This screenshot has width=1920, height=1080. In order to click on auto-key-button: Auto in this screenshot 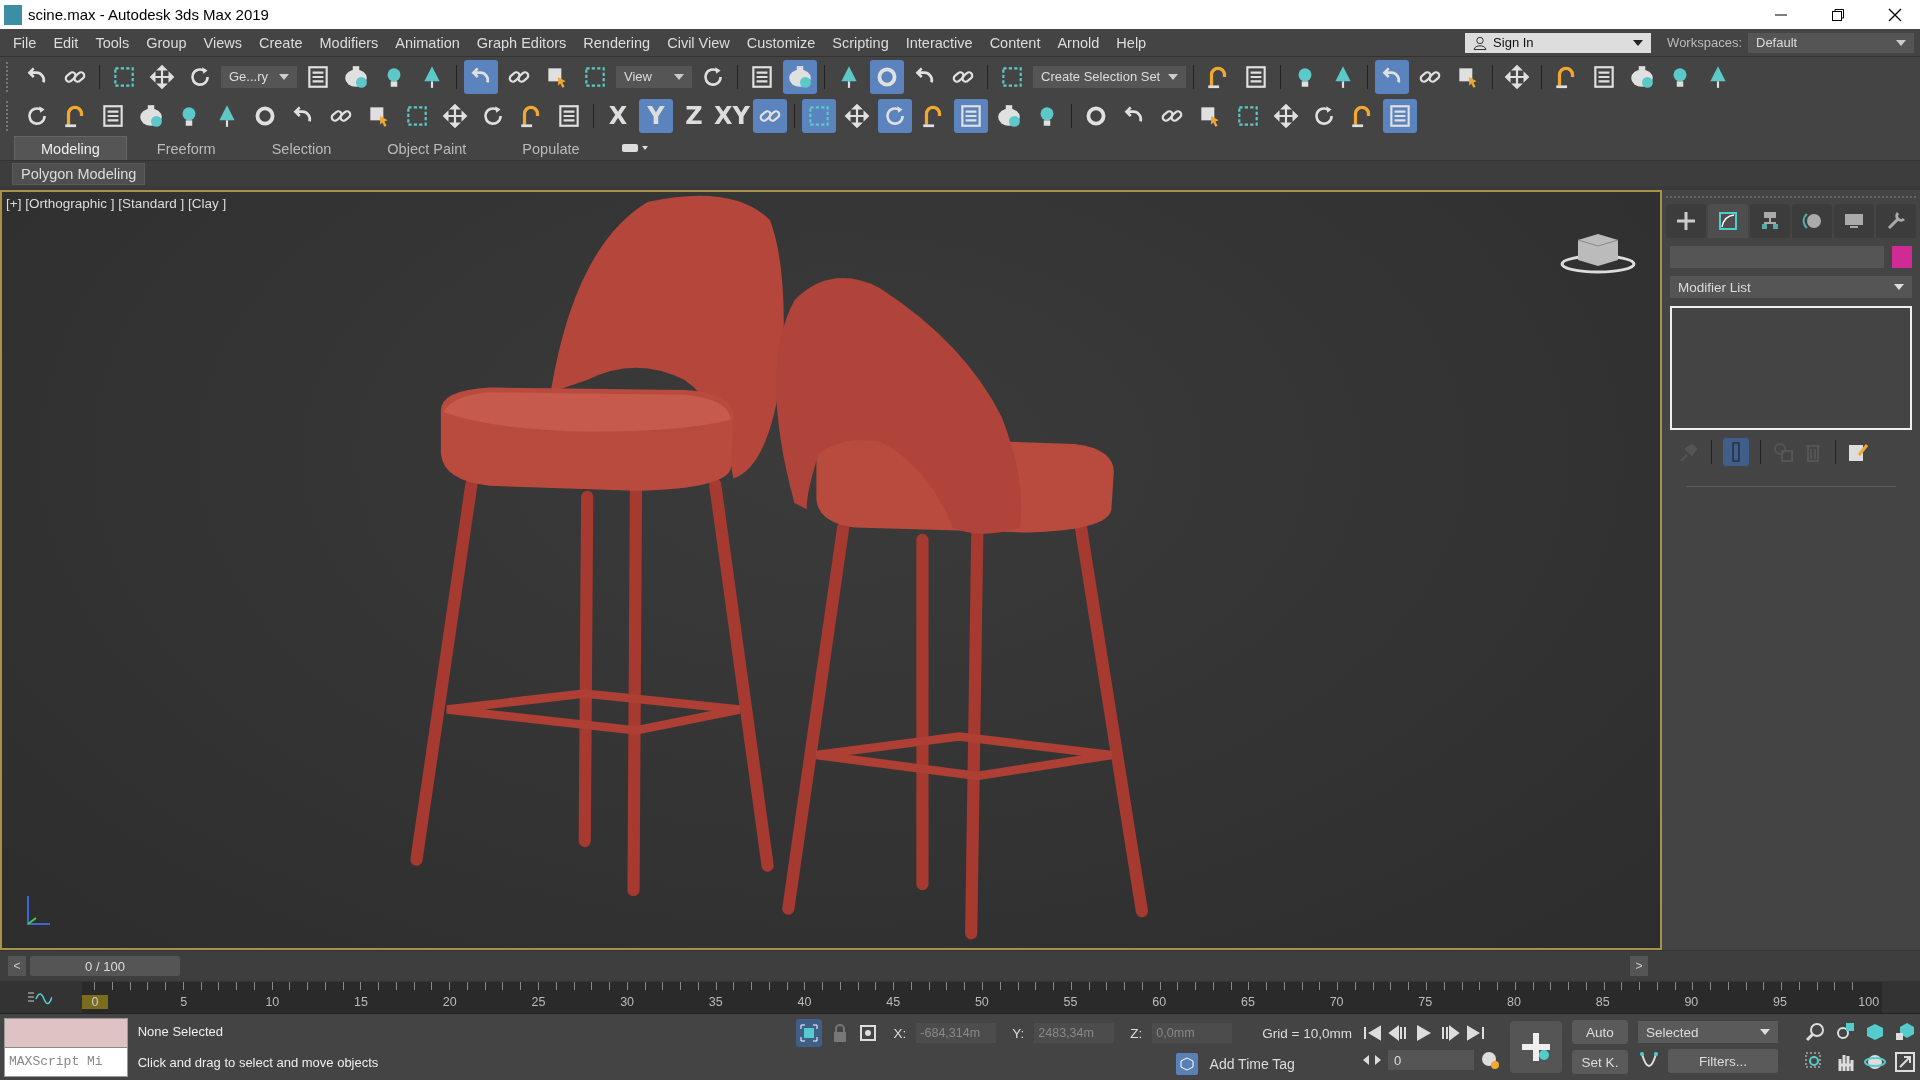, I will do `click(1600, 1032)`.